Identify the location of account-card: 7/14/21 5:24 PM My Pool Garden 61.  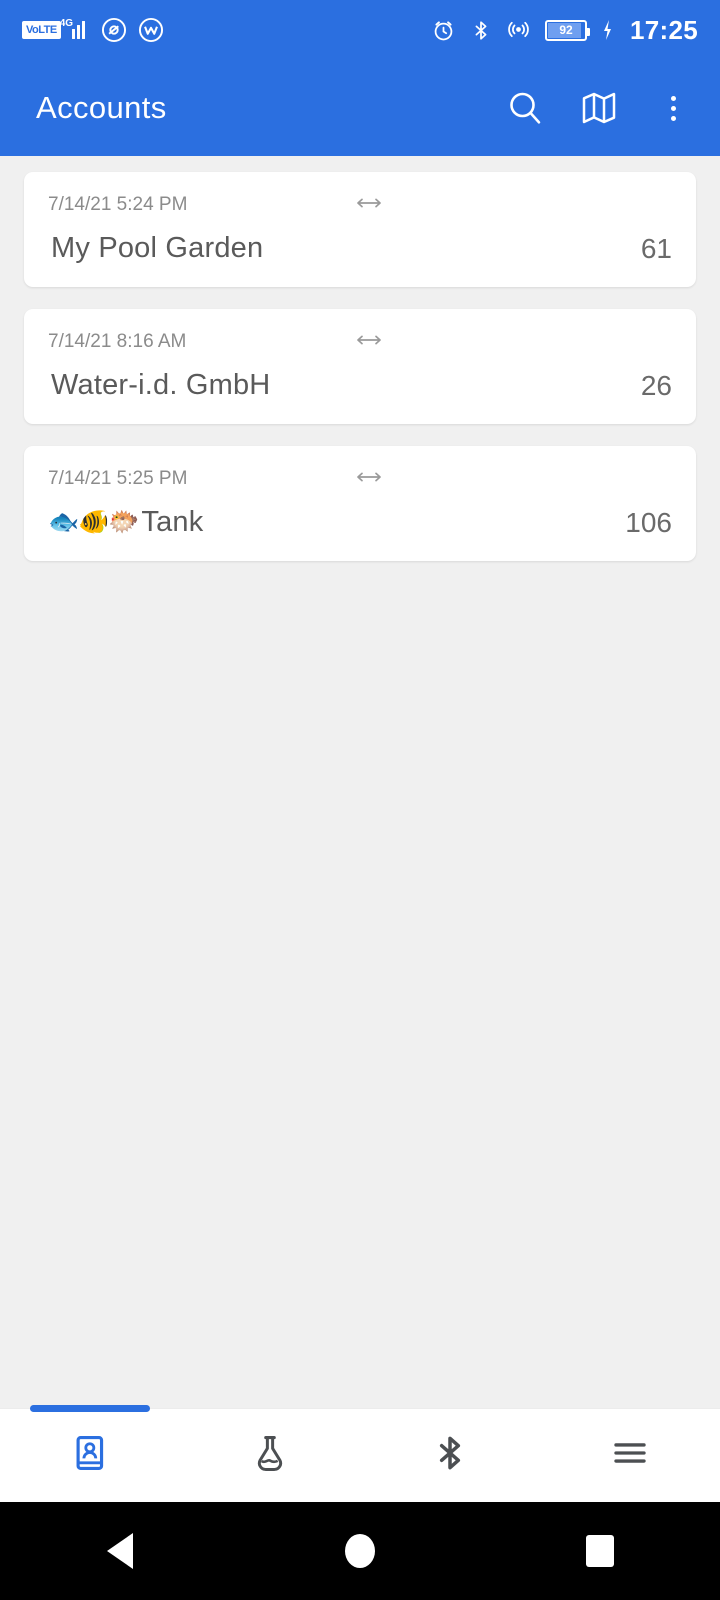
(360, 229).